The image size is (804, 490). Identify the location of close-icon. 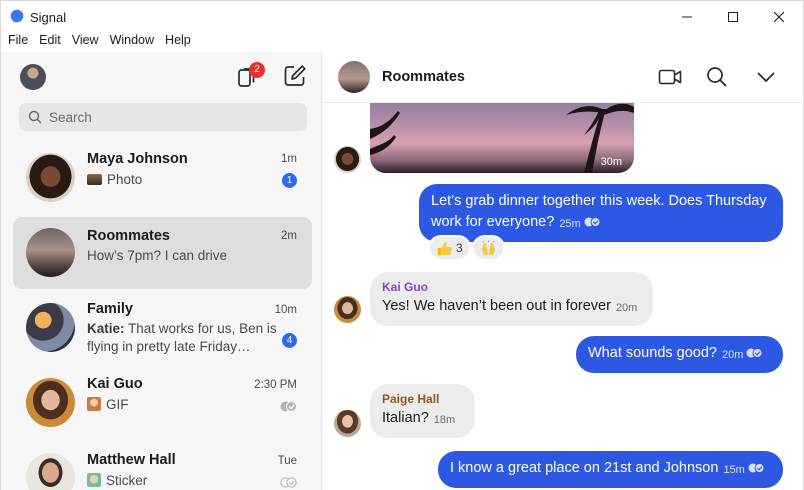
(779, 17).